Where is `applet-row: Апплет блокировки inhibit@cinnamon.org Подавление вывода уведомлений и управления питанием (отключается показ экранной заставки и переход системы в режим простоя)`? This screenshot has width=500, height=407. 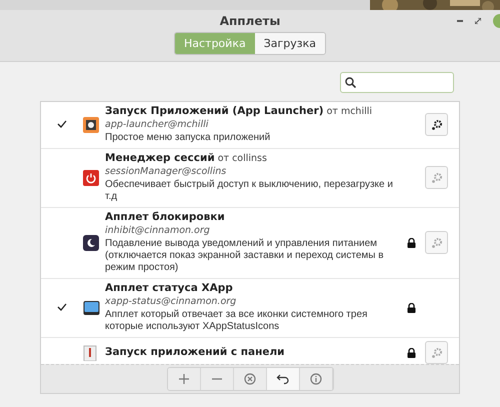
applet-row: Апплет блокировки inhibit@cinnamon.org Подавление вывода уведомлений и управления питанием (отключается показ экранной заставки и переход системы в режим простоя) is located at coordinates (250, 243).